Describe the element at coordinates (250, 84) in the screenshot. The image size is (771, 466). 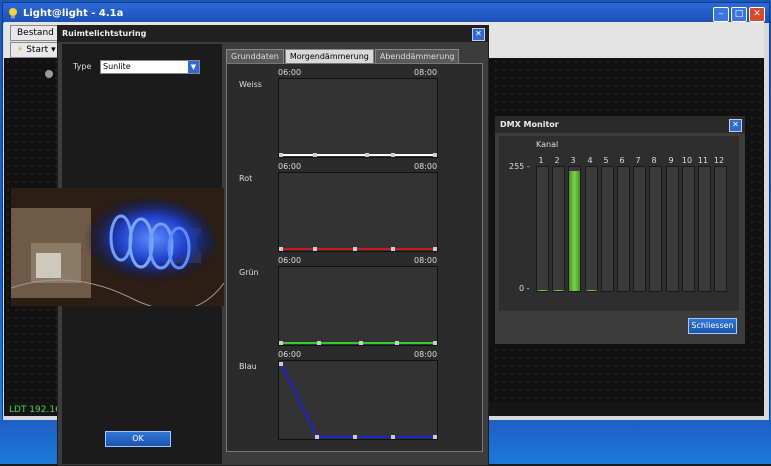
I see `channel-label-weiss: Weiss` at that location.